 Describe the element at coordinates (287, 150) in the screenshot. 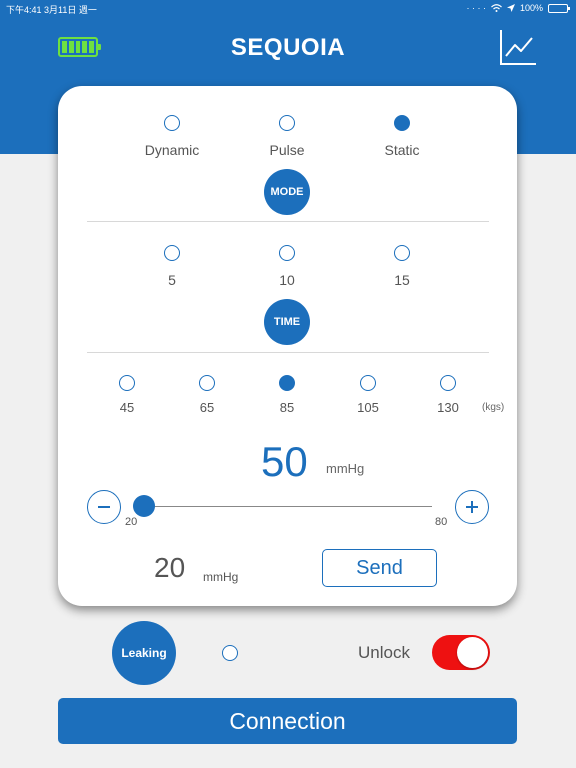

I see `mode-option-label: Pulse` at that location.